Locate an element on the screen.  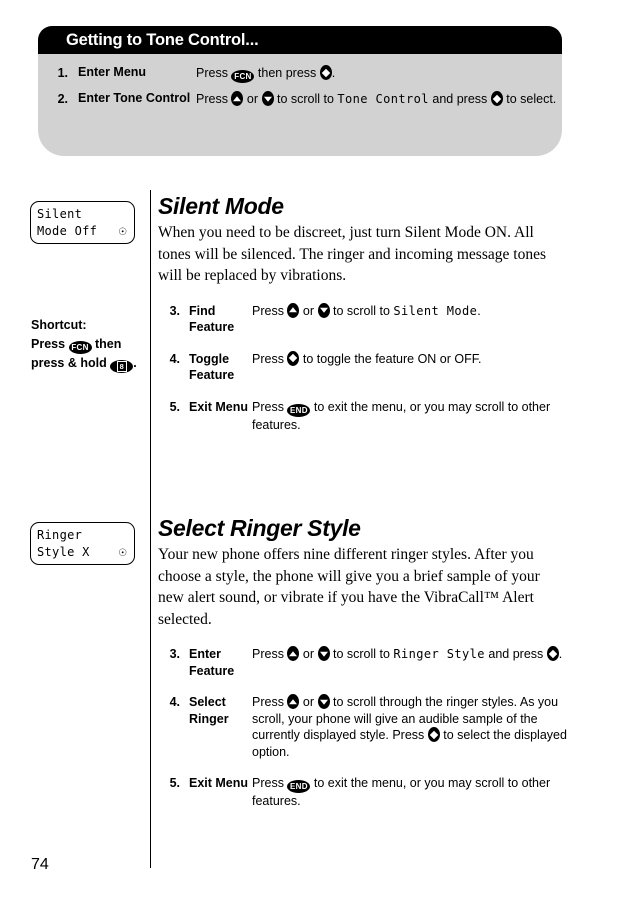
shortcut-note: Shortcut: Press FCN then press & hold 8. is located at coordinates (87, 344).